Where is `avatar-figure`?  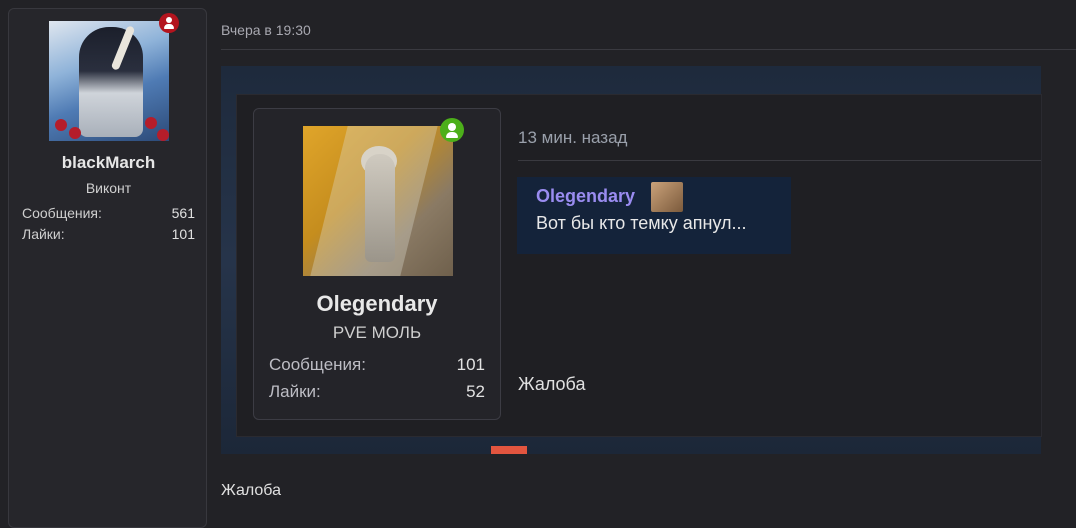
avatar-figure is located at coordinates (111, 82).